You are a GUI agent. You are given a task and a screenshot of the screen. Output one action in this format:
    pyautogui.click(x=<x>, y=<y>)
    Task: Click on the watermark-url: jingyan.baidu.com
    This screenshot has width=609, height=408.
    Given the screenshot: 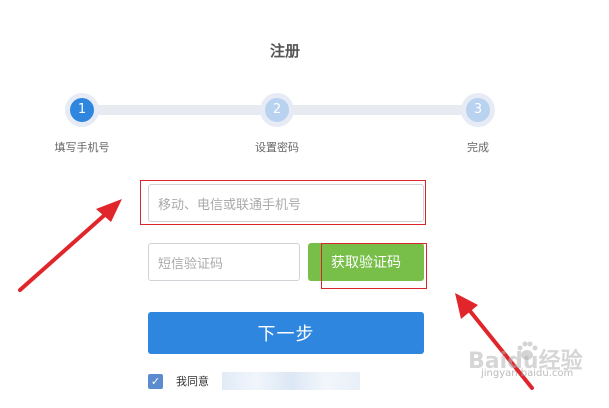 What is the action you would take?
    pyautogui.click(x=527, y=373)
    